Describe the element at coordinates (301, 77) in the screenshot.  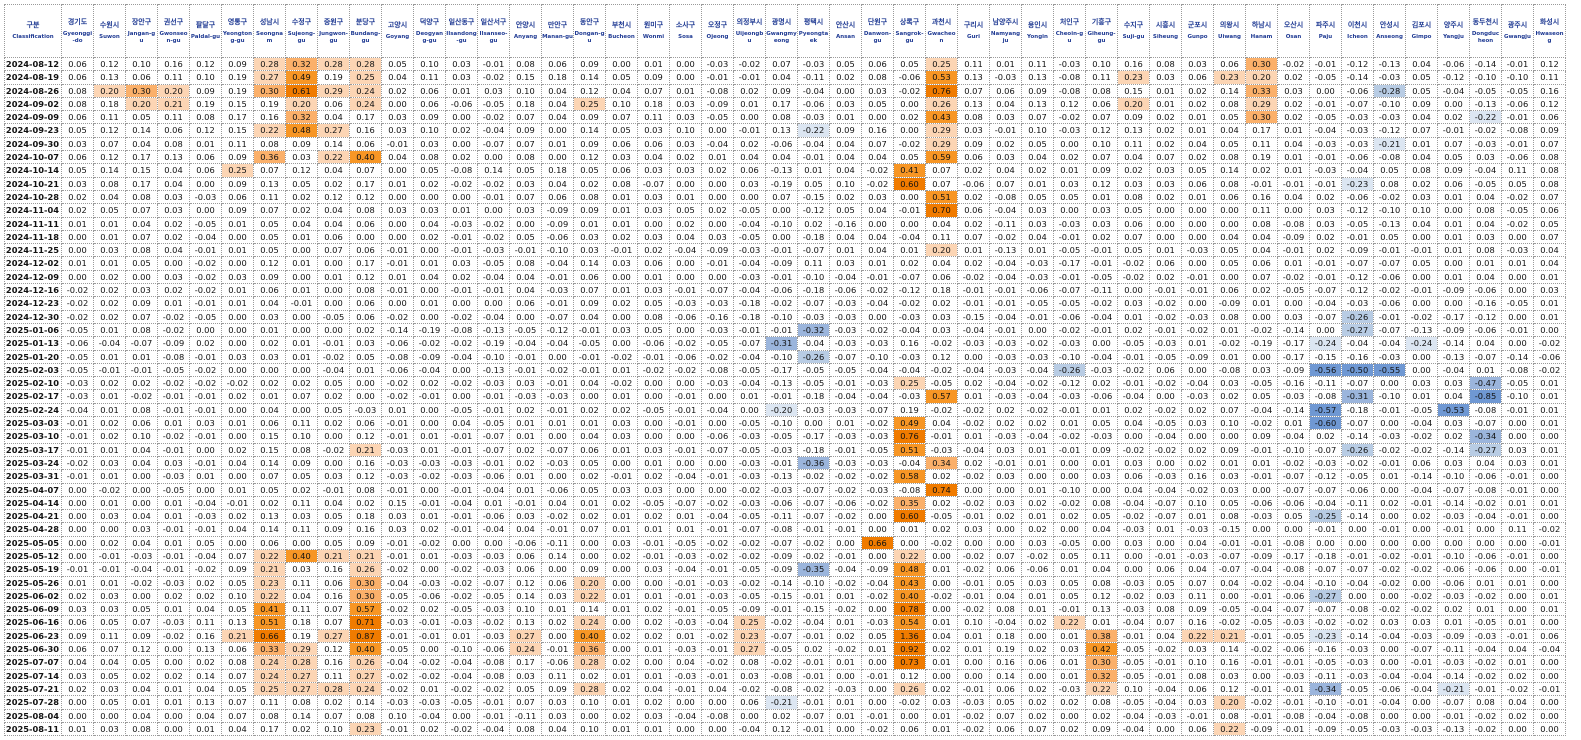
I see `table-cell: 0.49` at that location.